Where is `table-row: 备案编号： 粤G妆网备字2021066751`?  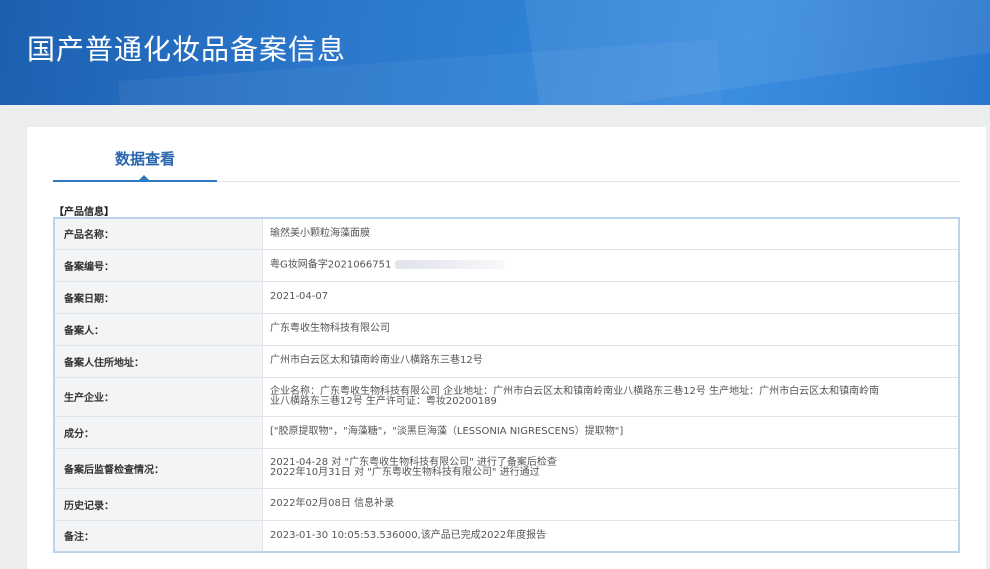
table-row: 备案编号： 粤G妆网备字2021066751 is located at coordinates (506, 265).